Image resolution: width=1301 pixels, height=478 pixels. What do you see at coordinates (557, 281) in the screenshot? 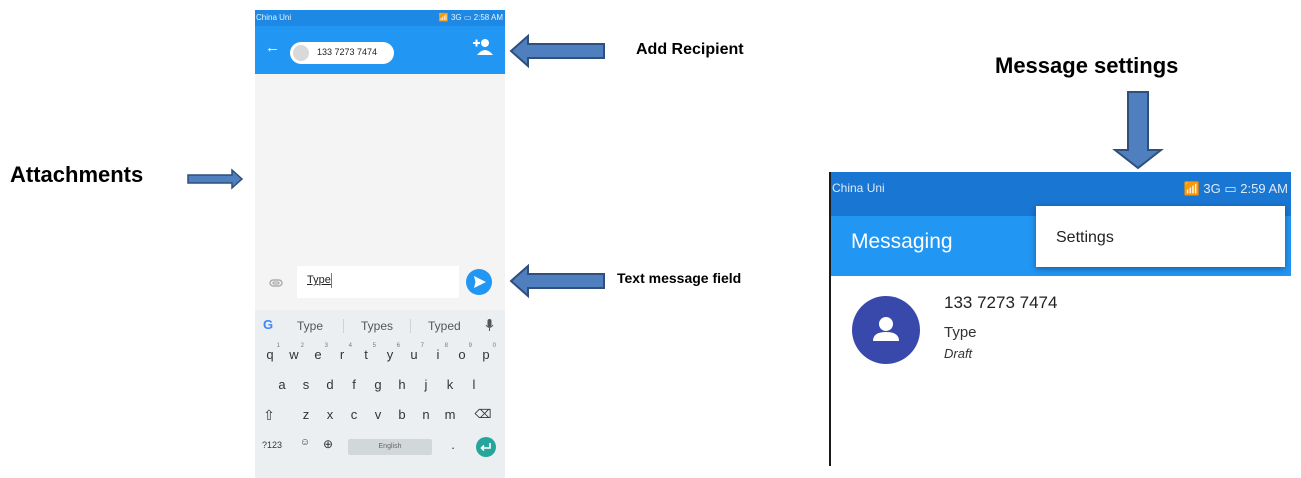
I see `text-field-arrow` at bounding box center [557, 281].